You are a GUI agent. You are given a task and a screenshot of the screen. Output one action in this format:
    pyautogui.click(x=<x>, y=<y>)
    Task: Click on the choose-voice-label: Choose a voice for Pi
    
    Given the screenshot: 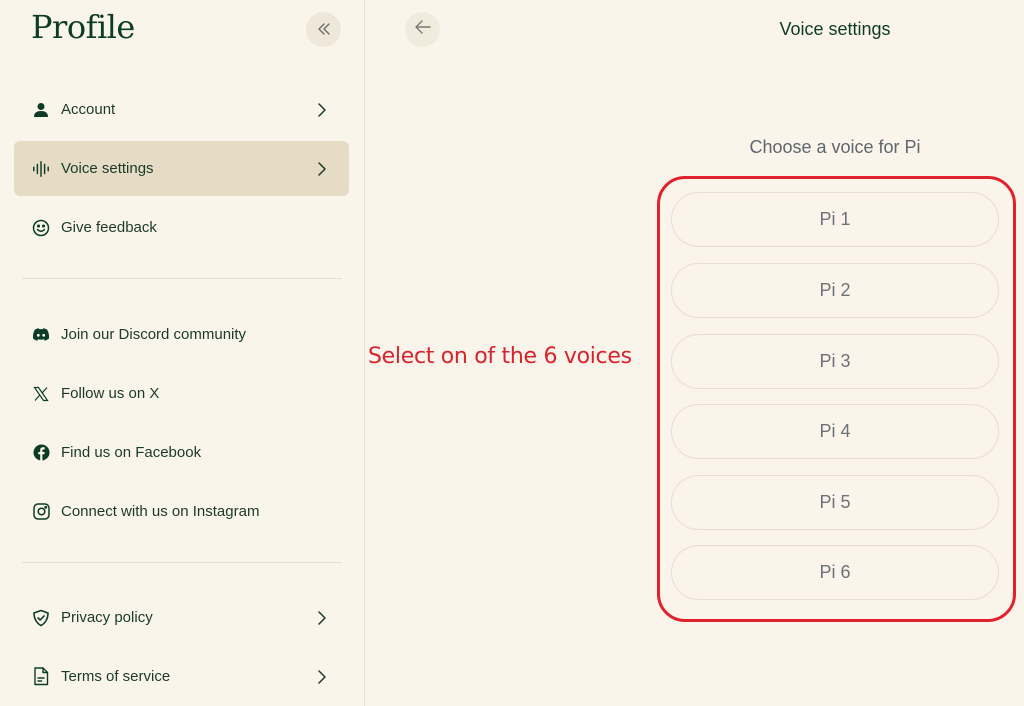 What is the action you would take?
    pyautogui.click(x=835, y=147)
    